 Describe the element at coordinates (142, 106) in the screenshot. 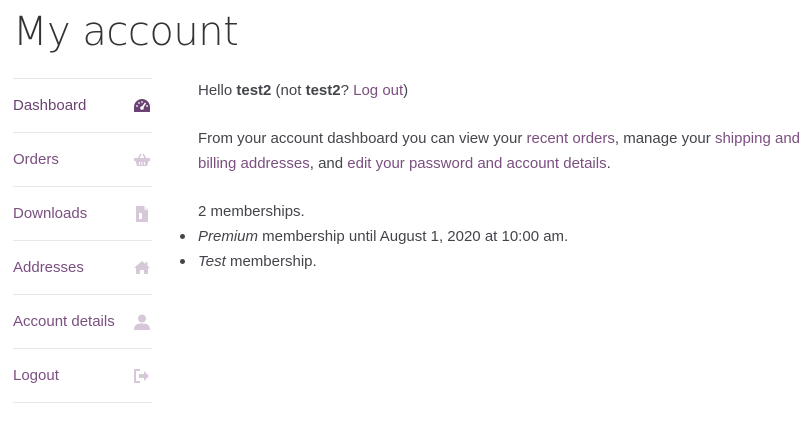

I see `dashboard-gauge-icon` at that location.